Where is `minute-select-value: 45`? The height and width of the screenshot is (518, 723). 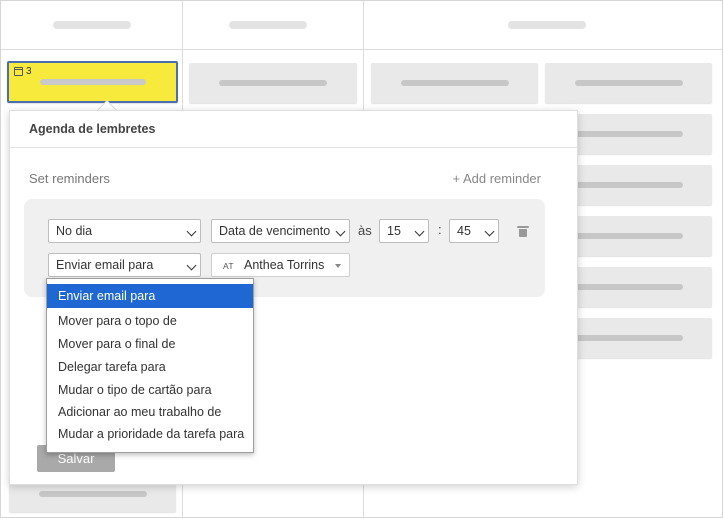
minute-select-value: 45 is located at coordinates (464, 231).